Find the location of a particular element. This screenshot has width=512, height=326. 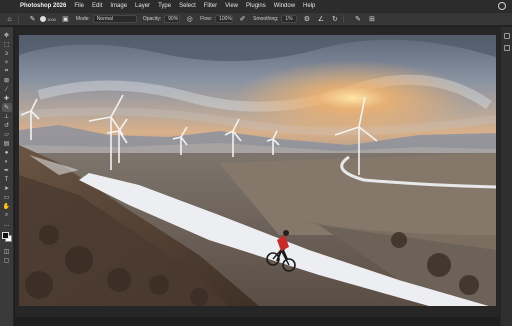

brush-tool-preset-icon: ✎ is located at coordinates (32, 19).